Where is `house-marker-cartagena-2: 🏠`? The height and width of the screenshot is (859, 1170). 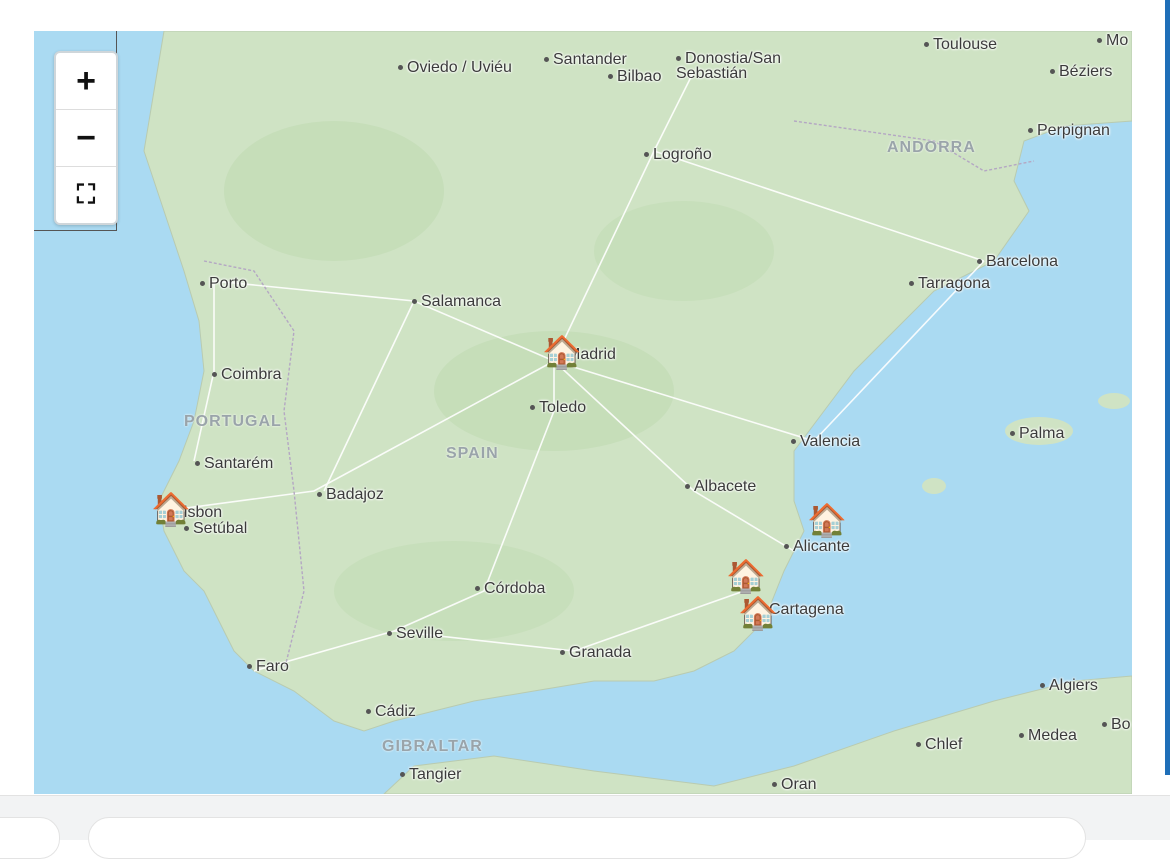 house-marker-cartagena-2: 🏠 is located at coordinates (758, 613).